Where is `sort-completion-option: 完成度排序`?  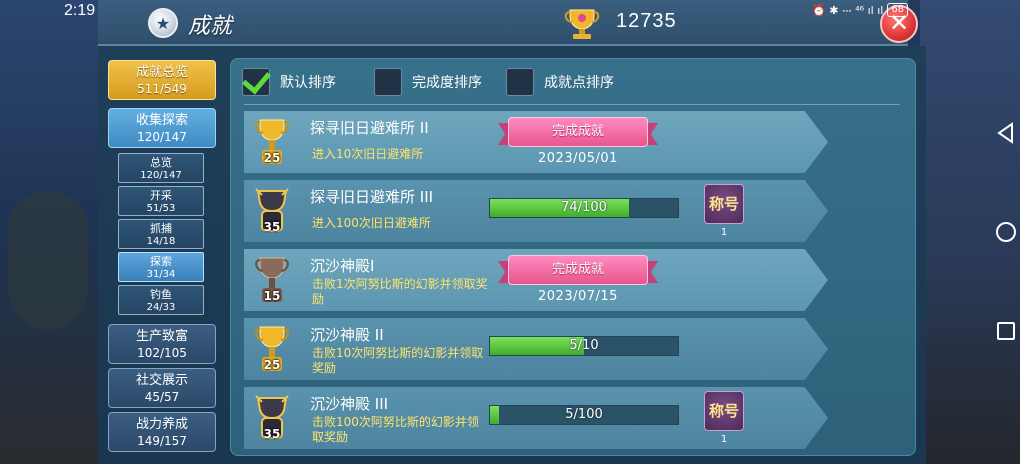
sort-completion-option: 完成度排序 is located at coordinates (428, 82).